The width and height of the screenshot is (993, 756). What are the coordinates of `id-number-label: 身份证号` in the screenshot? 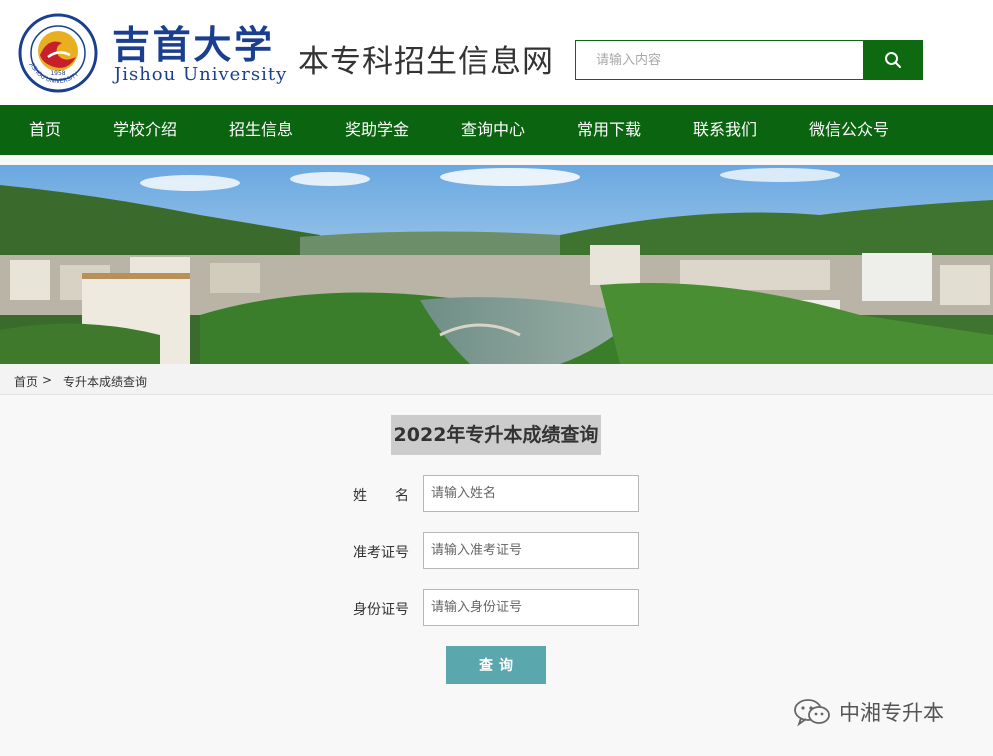 It's located at (381, 610).